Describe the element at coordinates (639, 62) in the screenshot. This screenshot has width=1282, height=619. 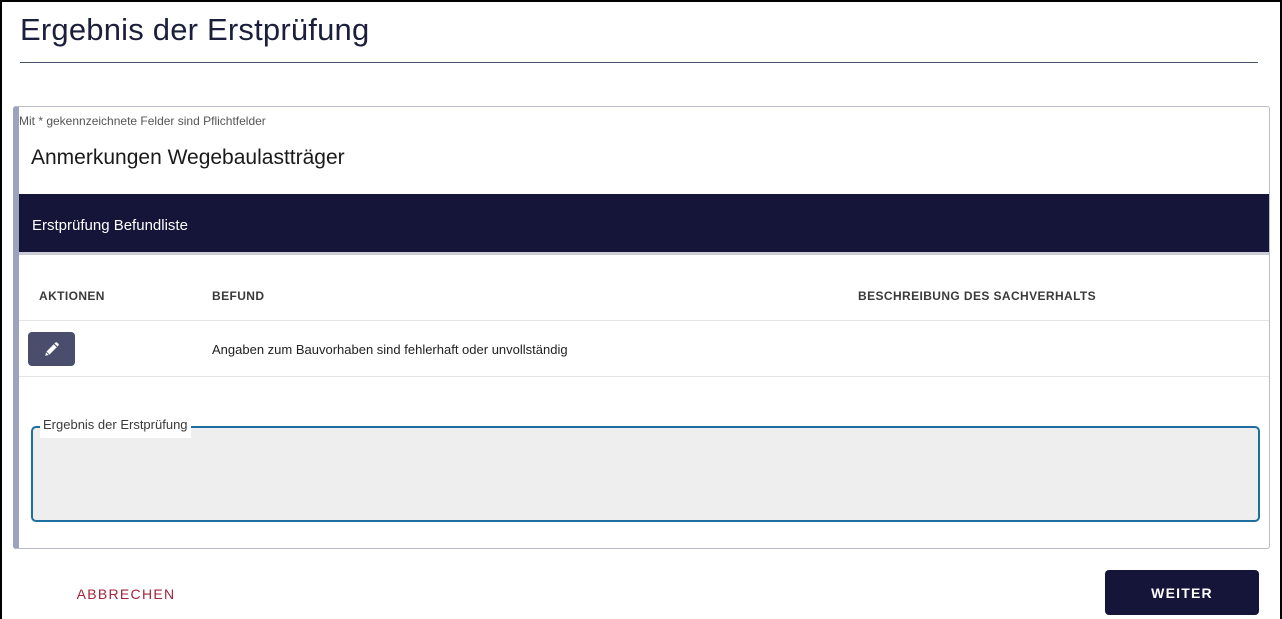
I see `title-divider` at that location.